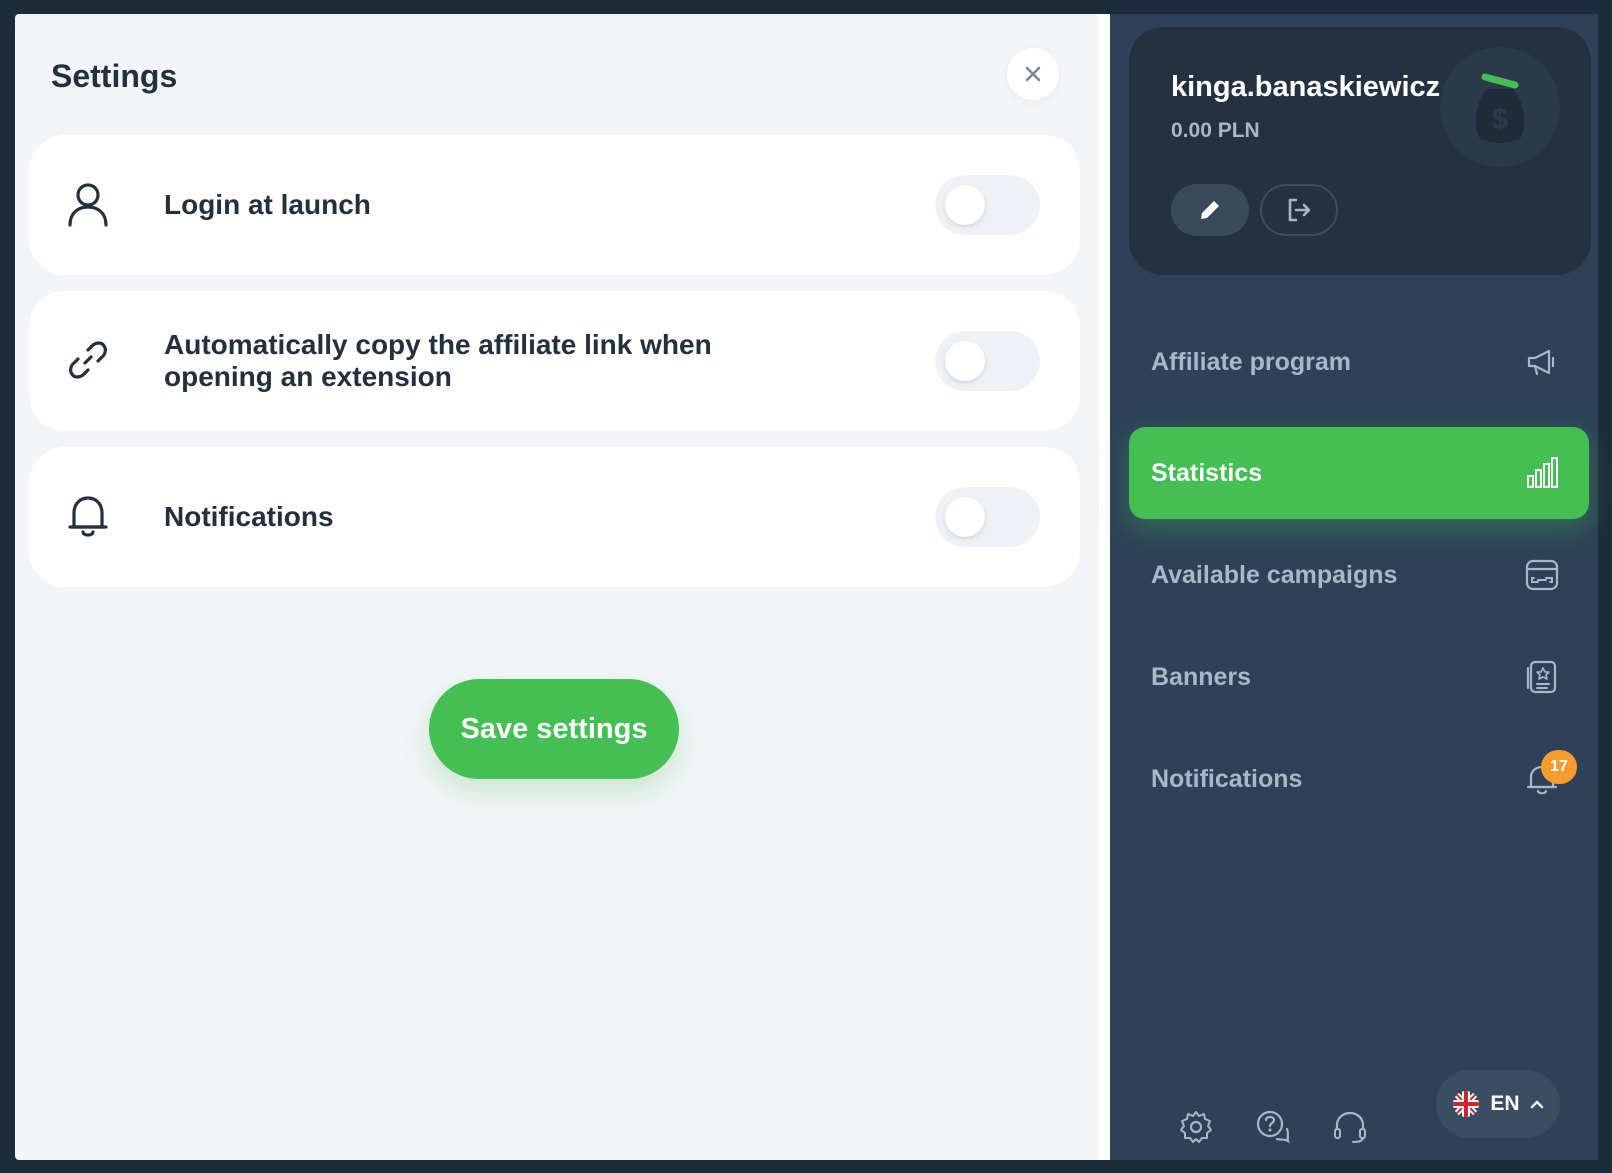 This screenshot has height=1173, width=1612. I want to click on pencil-icon, so click(1210, 210).